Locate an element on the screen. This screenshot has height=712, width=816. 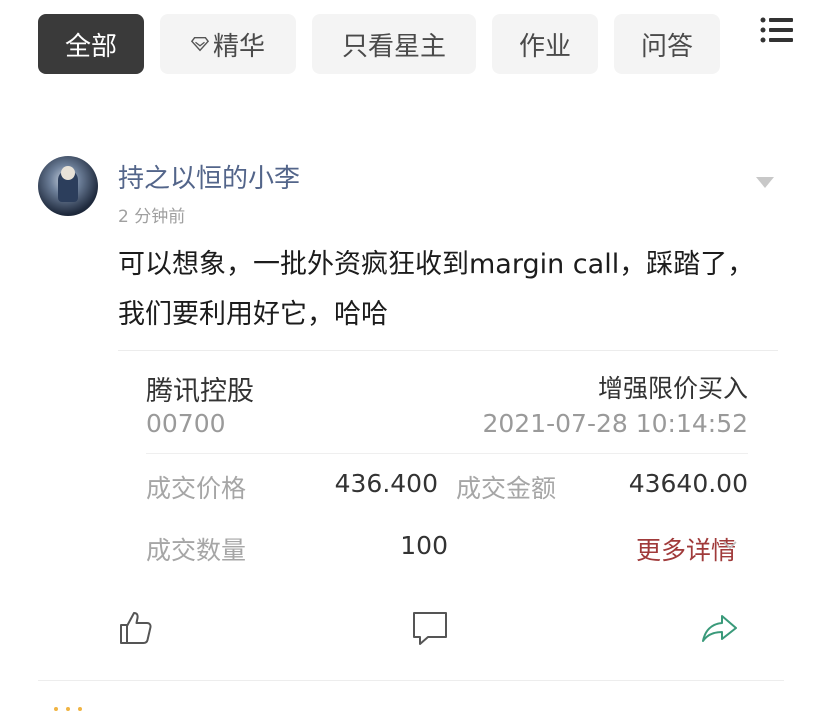
post-text: 可以想象，一批外资疯狂收到margin call，踩踏了，我们要利用好它，哈哈 is located at coordinates (436, 289).